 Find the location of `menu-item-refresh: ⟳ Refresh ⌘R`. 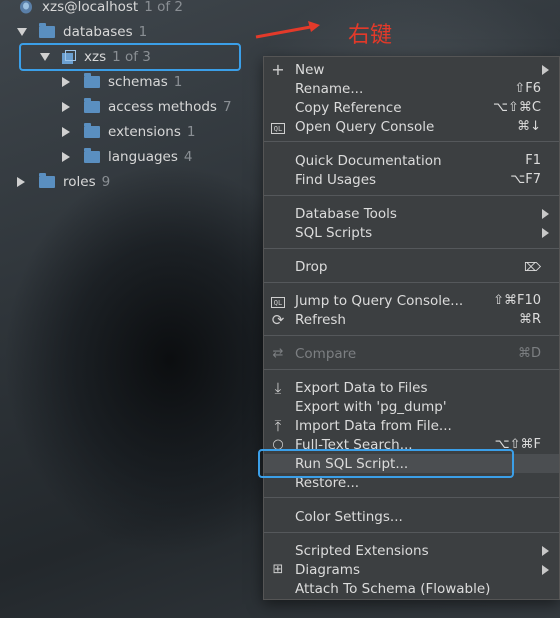

menu-item-refresh: ⟳ Refresh ⌘R is located at coordinates (411, 319).